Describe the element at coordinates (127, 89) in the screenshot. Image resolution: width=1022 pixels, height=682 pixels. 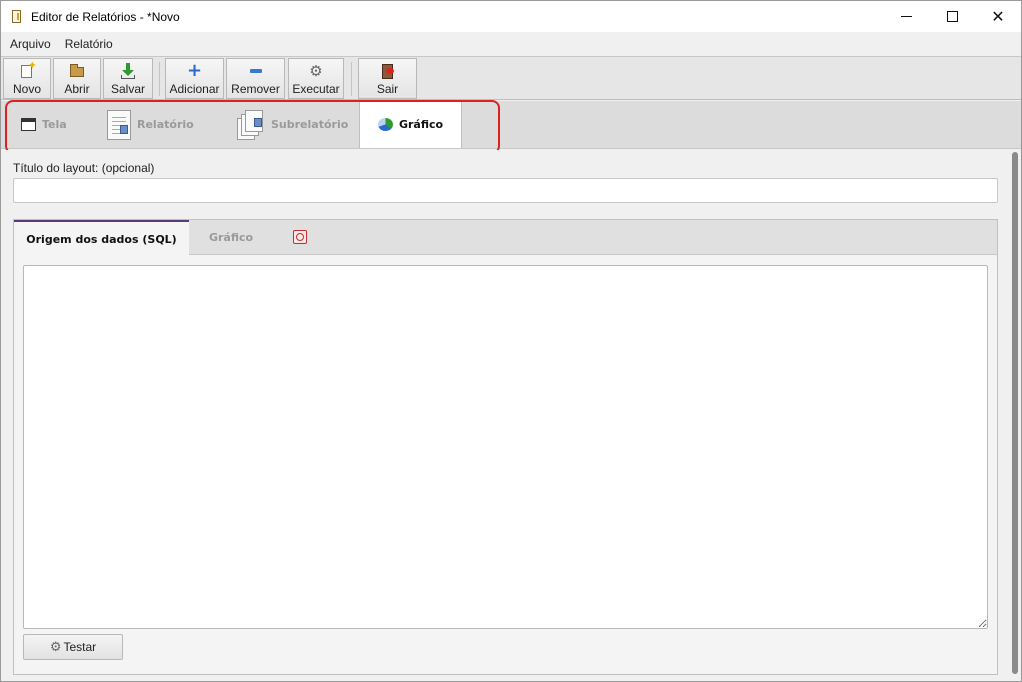
I see `save-button-label: Salvar` at that location.